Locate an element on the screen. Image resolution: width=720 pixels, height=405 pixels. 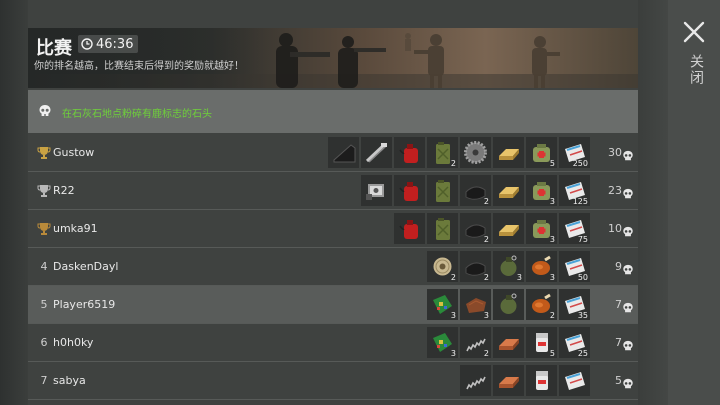
player-name: R22 is located at coordinates (64, 190).